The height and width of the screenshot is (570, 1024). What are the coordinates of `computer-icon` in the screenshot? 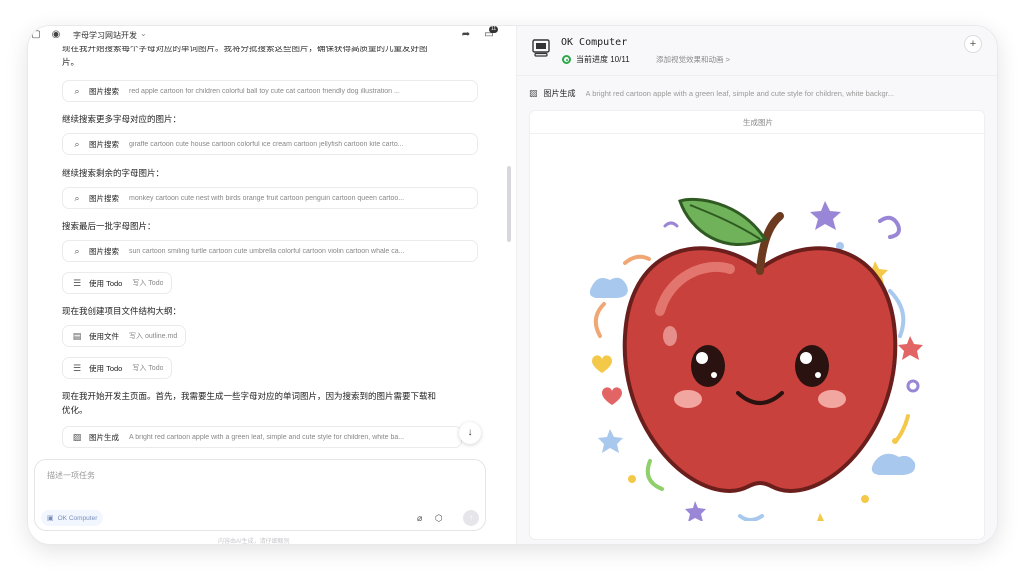 It's located at (541, 48).